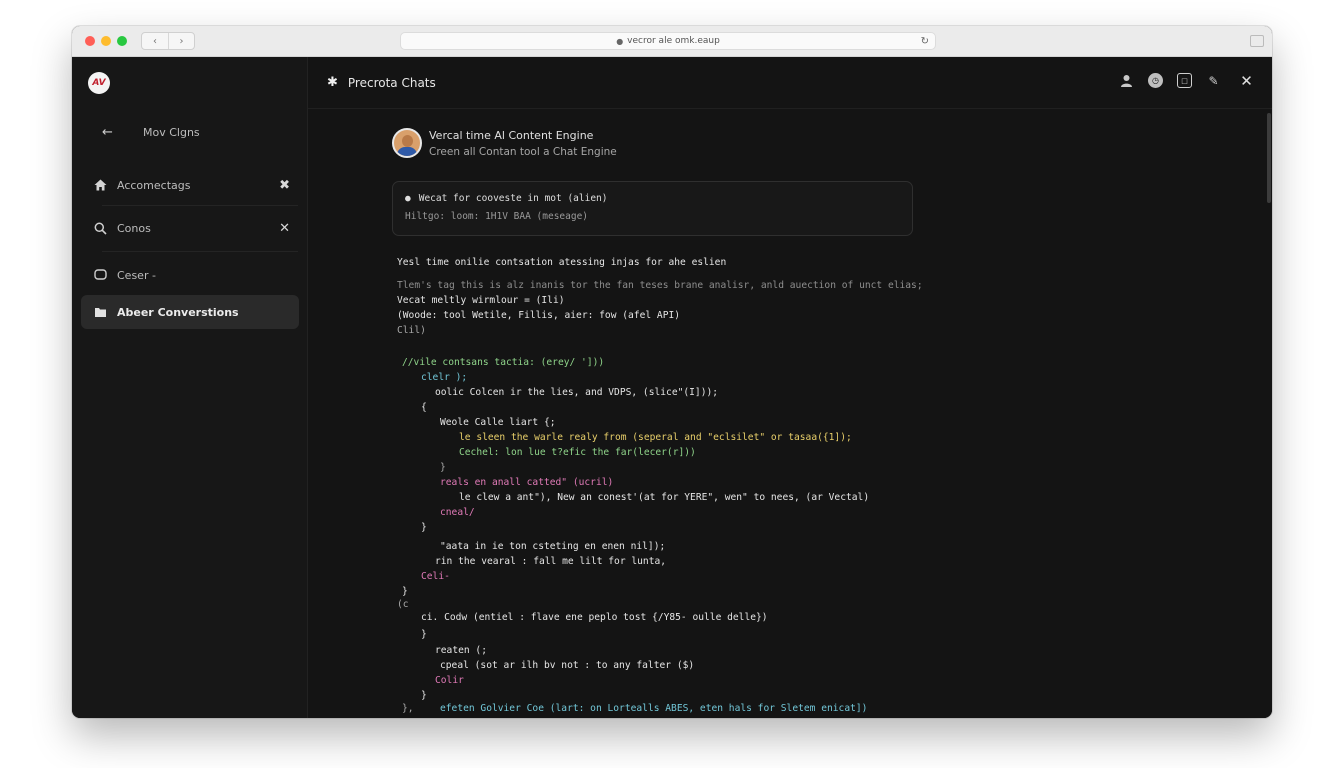 The image size is (1344, 768). What do you see at coordinates (90, 41) in the screenshot?
I see `close-window-button` at bounding box center [90, 41].